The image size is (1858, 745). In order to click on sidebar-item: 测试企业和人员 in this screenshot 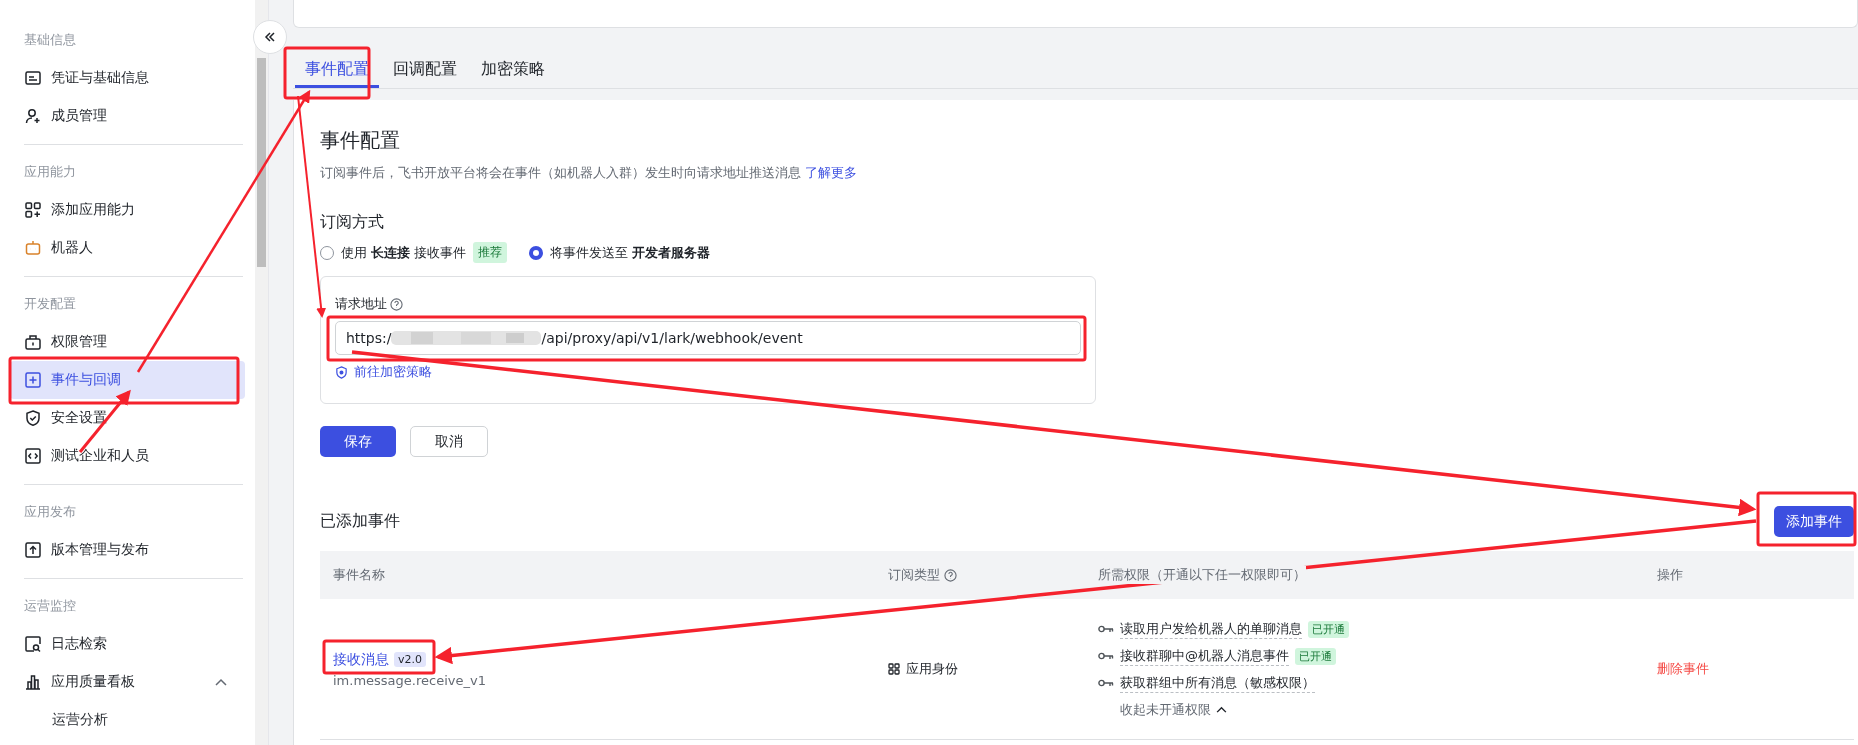, I will do `click(127, 456)`.